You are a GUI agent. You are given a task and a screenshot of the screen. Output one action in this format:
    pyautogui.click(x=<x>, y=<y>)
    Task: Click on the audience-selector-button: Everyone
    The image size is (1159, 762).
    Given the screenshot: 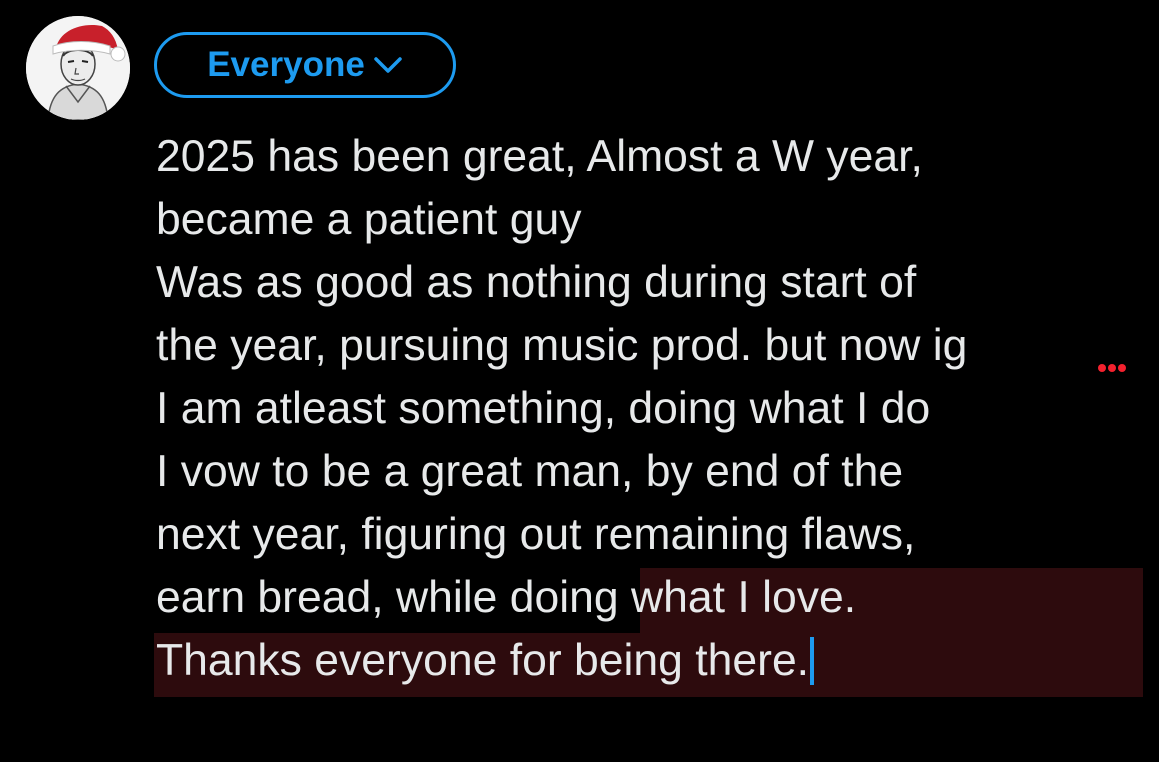 What is the action you would take?
    pyautogui.click(x=305, y=65)
    